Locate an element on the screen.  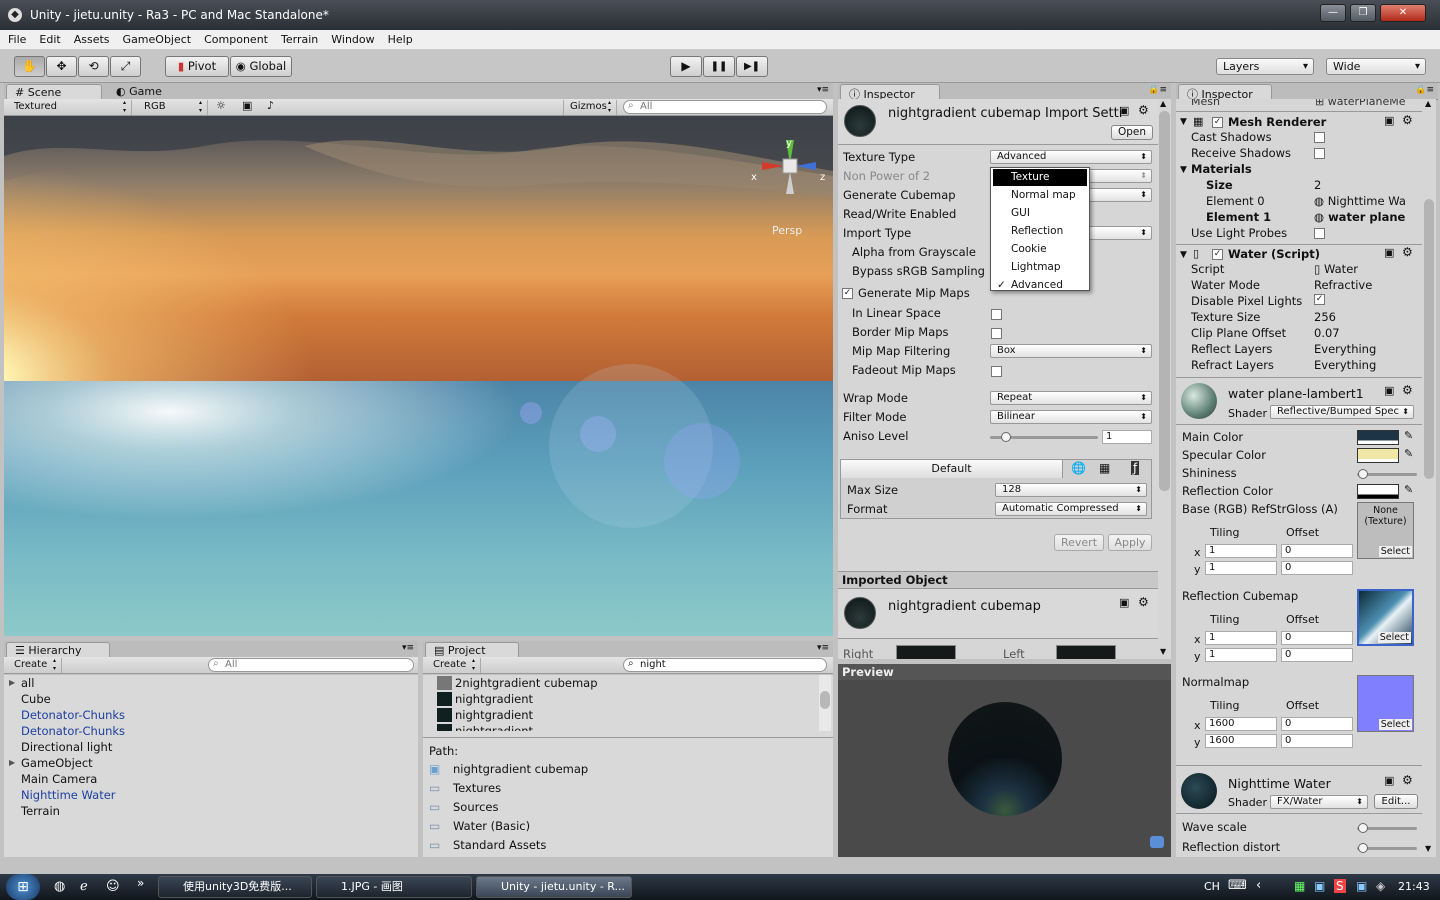
nm-offset-x-input: 0 is located at coordinates (1317, 724).